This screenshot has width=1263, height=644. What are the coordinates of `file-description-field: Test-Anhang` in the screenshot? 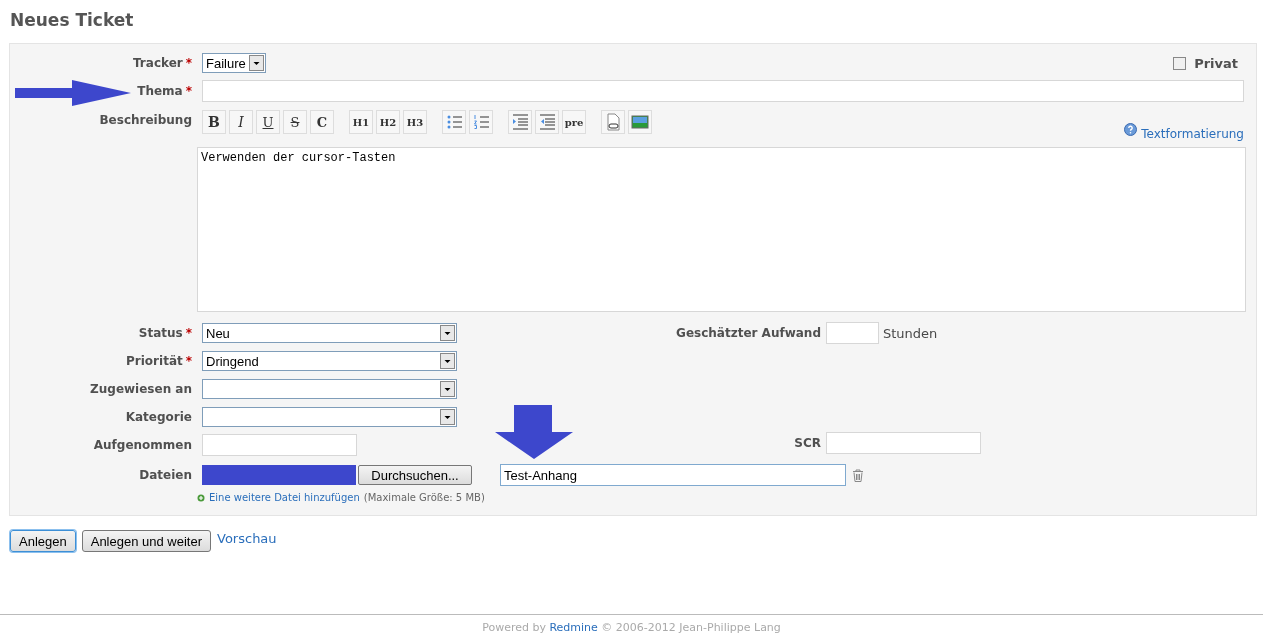 It's located at (673, 475).